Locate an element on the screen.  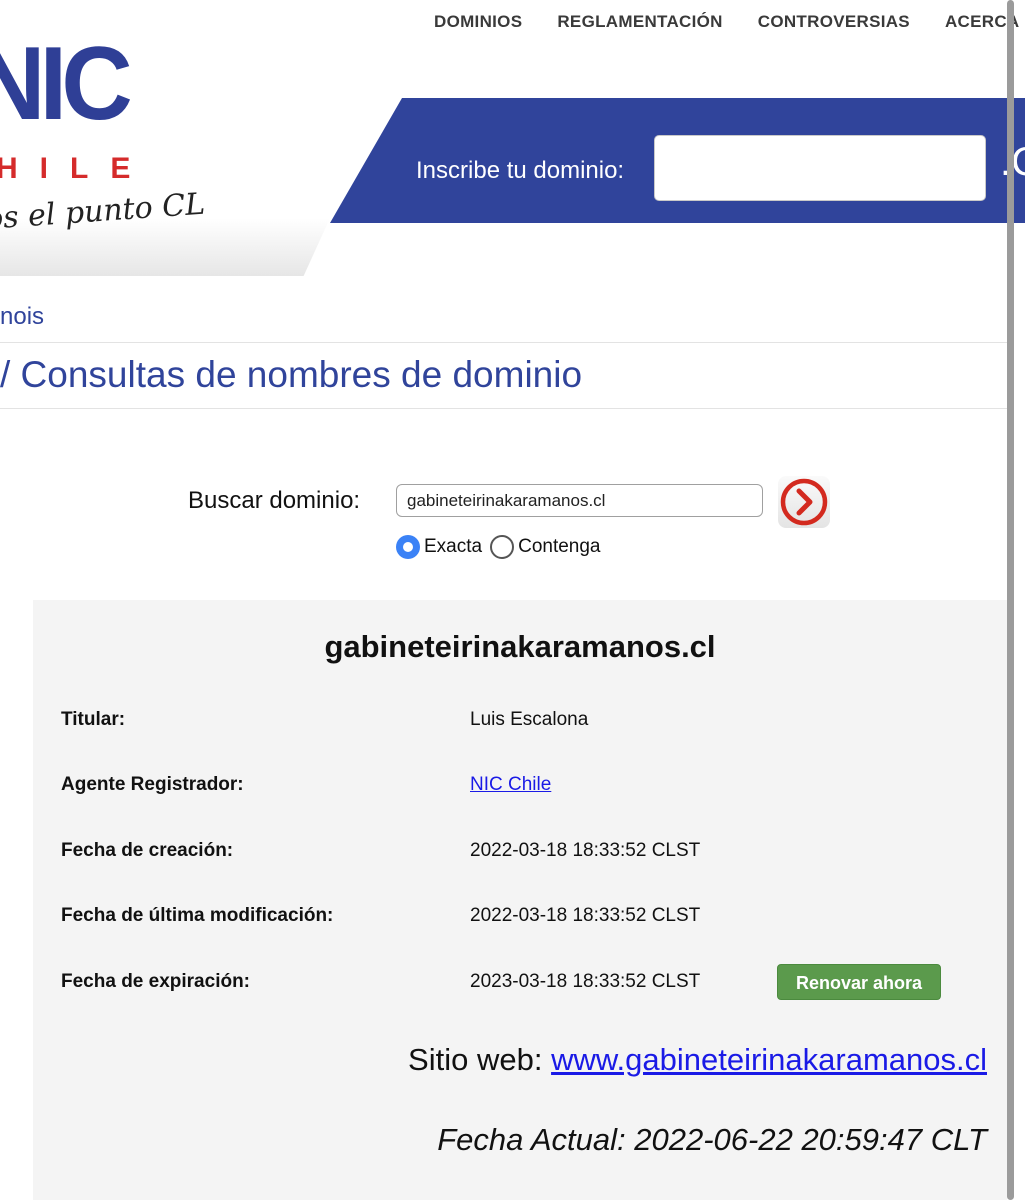
radio-contenga is located at coordinates (502, 547).